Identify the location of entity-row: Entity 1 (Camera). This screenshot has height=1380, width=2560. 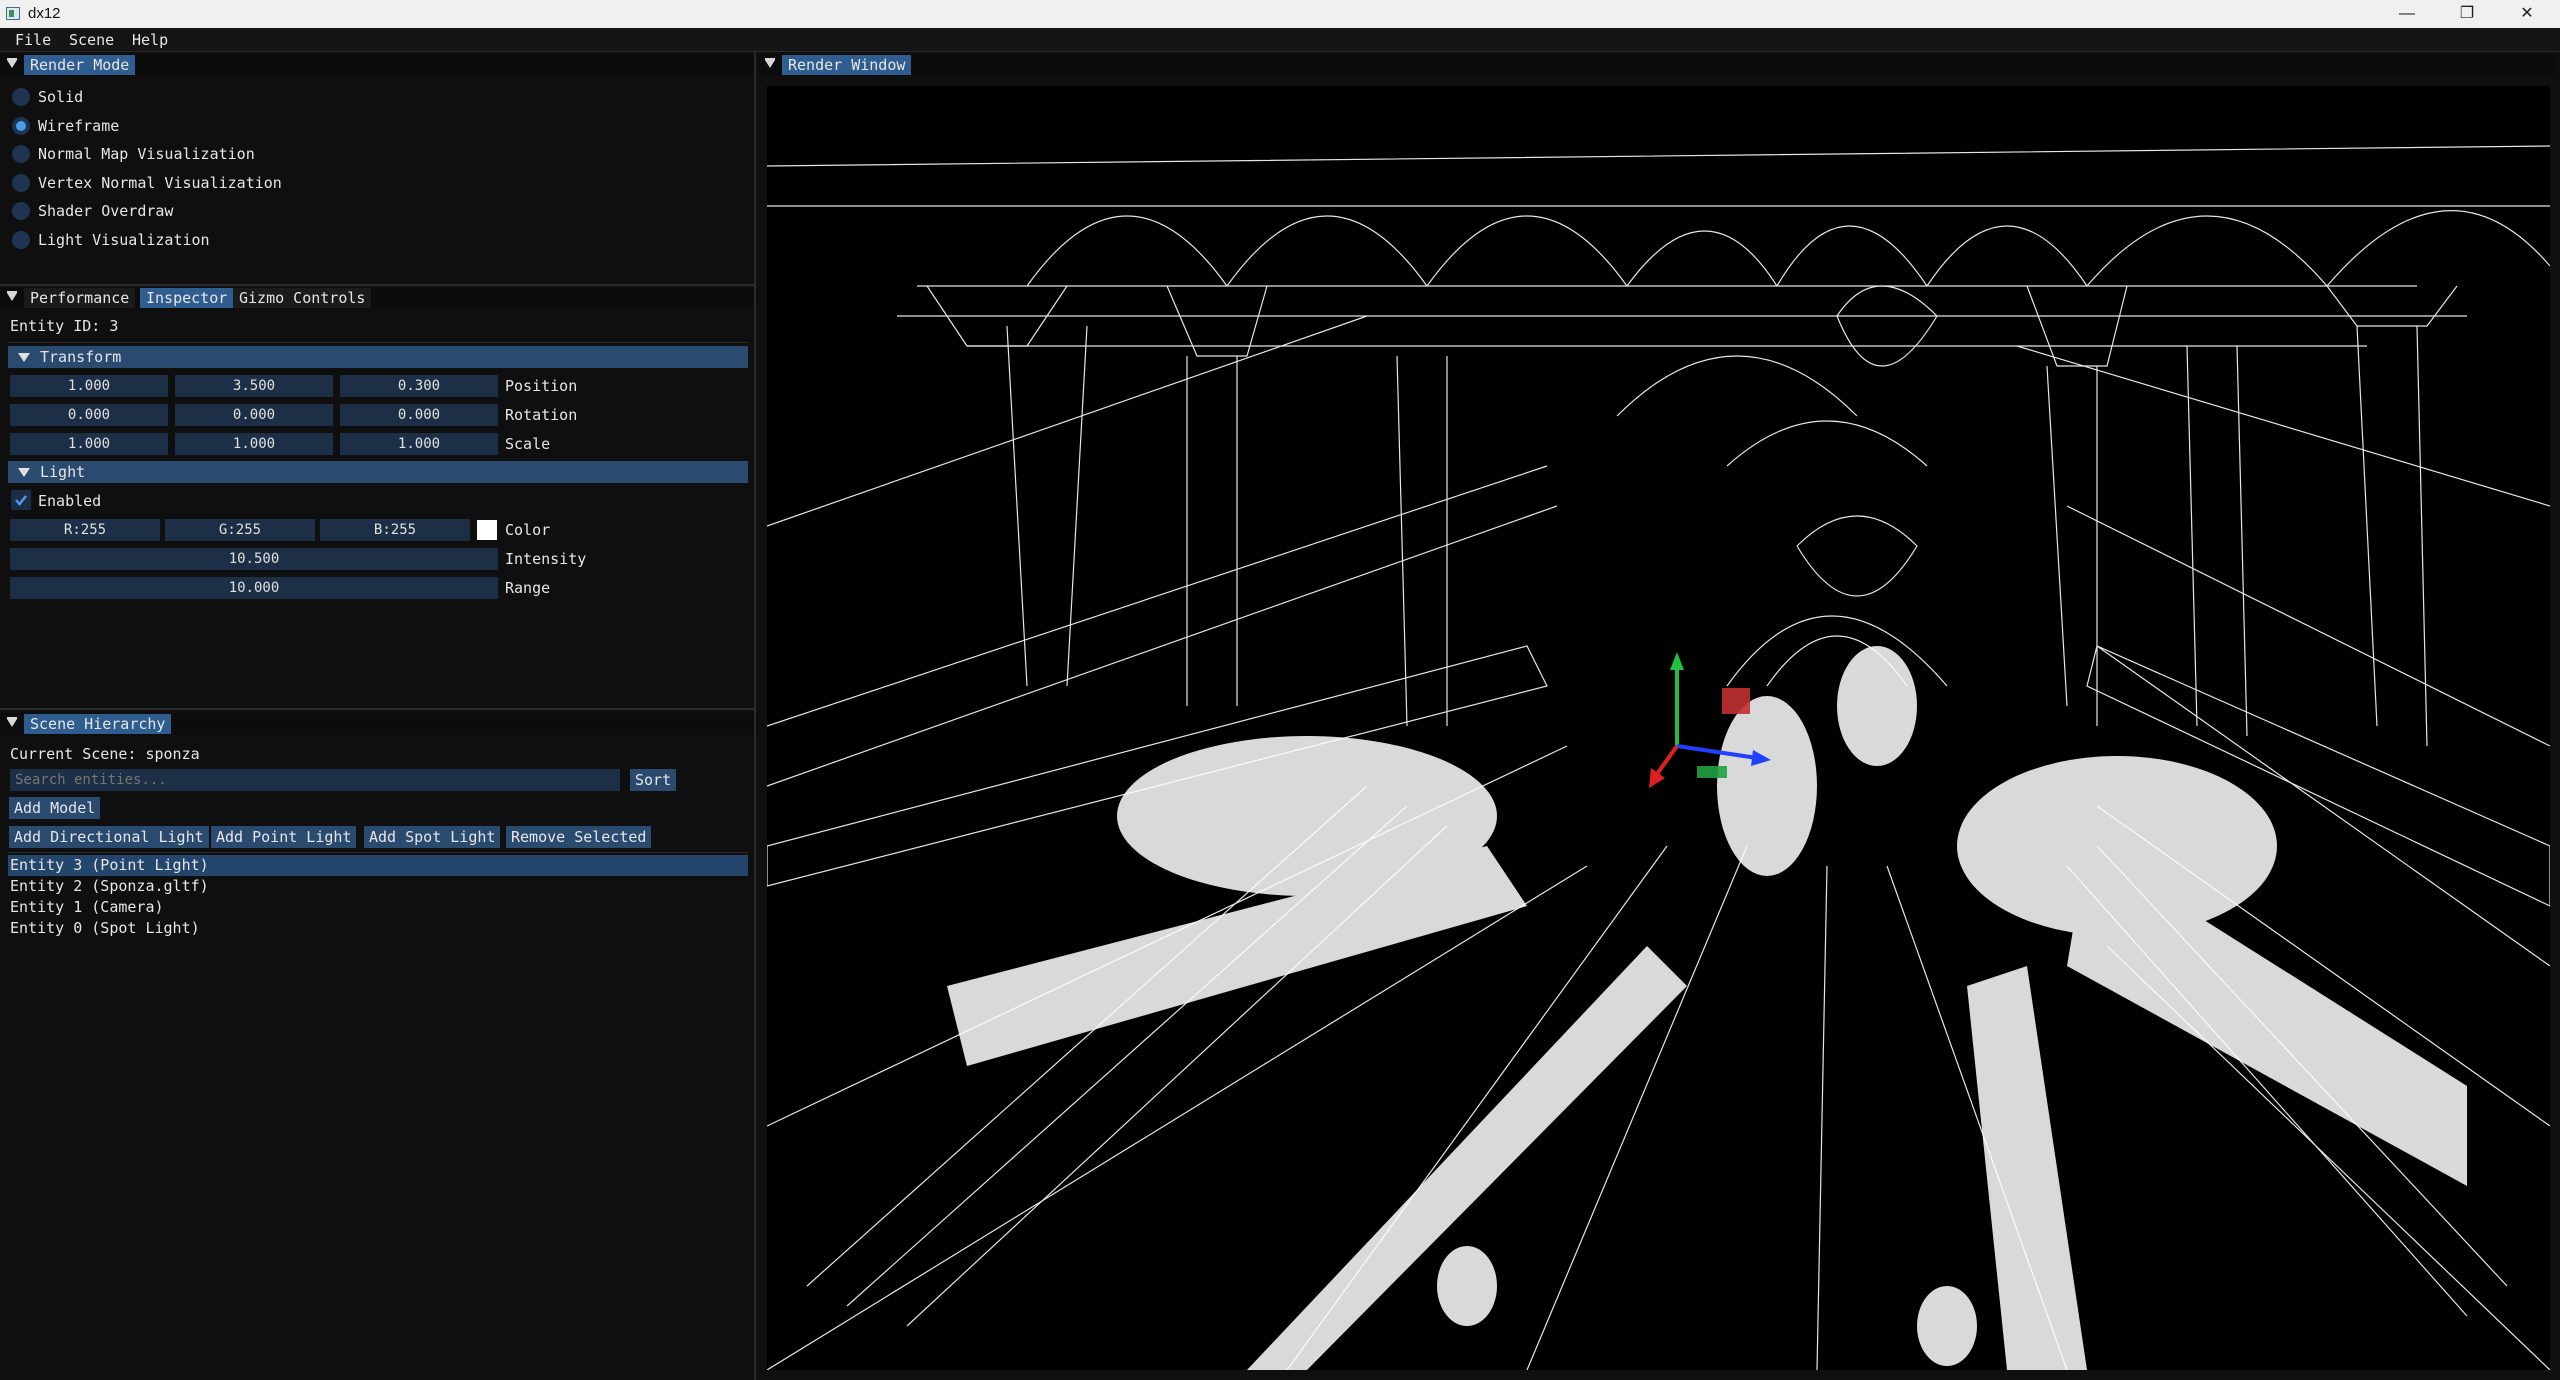
(378, 907).